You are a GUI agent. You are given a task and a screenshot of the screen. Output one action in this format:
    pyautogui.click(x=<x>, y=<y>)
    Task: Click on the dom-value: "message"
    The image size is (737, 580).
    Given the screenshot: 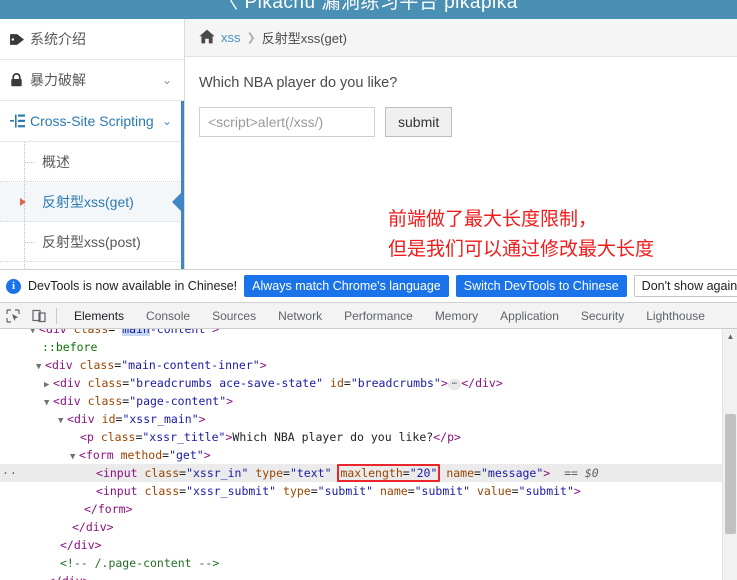 What is the action you would take?
    pyautogui.click(x=512, y=473)
    